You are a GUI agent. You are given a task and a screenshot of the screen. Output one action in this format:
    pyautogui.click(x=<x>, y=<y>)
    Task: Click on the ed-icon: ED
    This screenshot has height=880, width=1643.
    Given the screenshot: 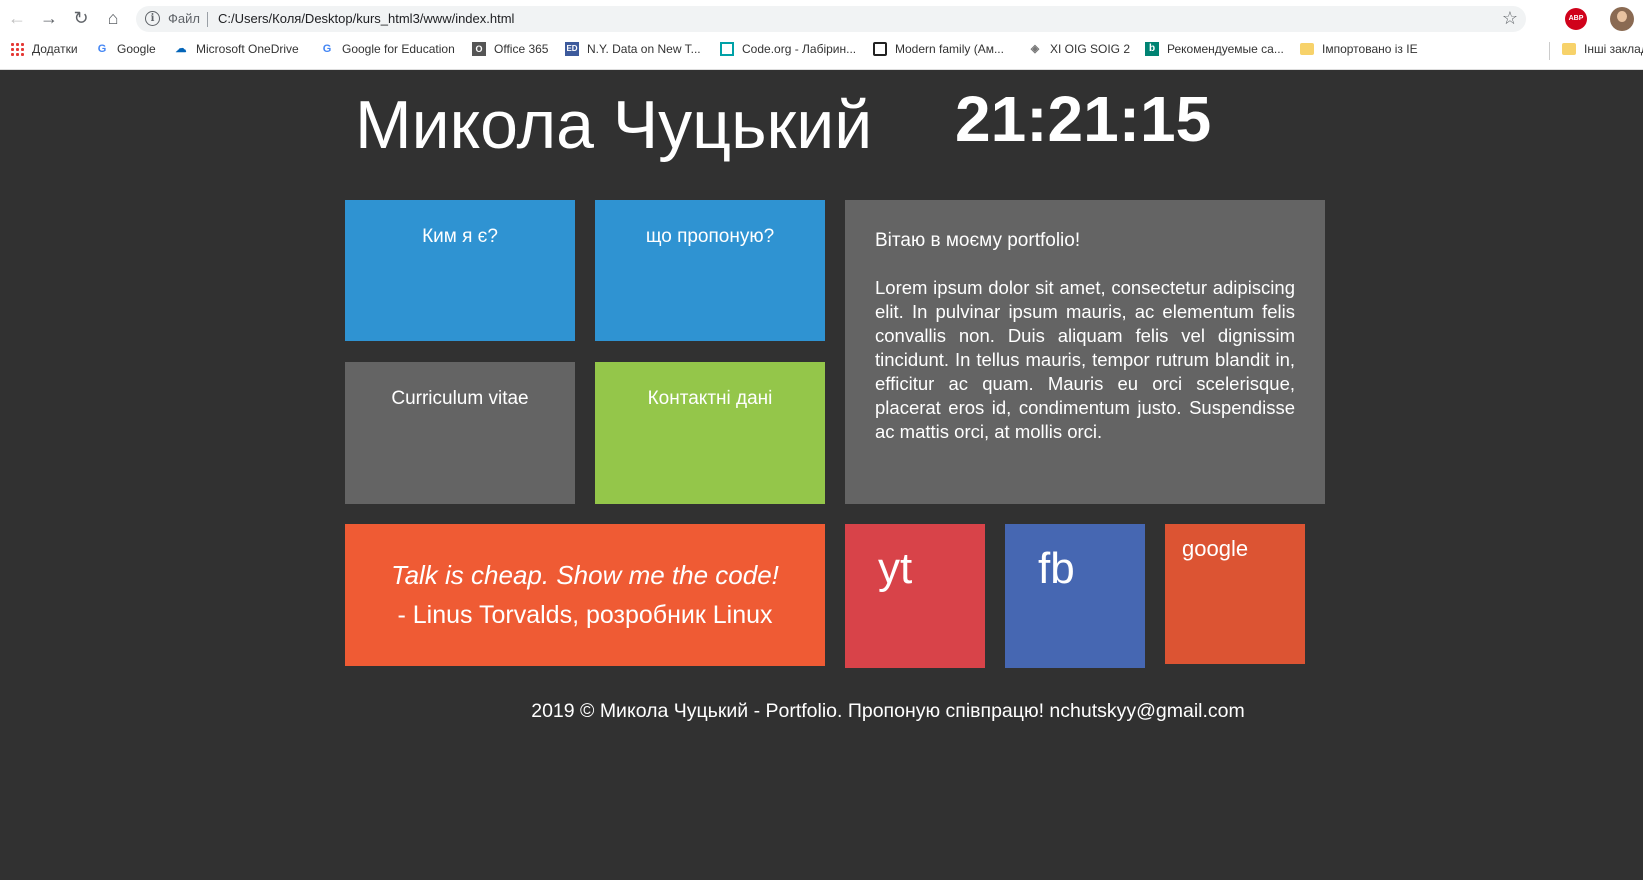 What is the action you would take?
    pyautogui.click(x=572, y=49)
    